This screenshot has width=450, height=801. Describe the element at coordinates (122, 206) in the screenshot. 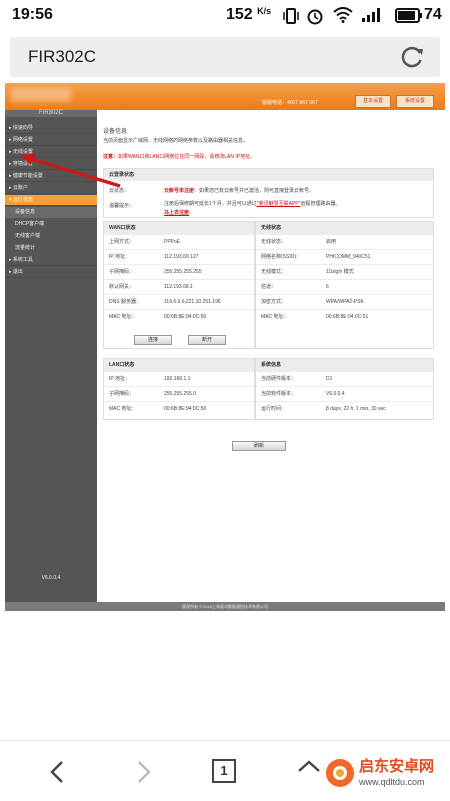

I see `tip-label: 温馨提示：` at that location.